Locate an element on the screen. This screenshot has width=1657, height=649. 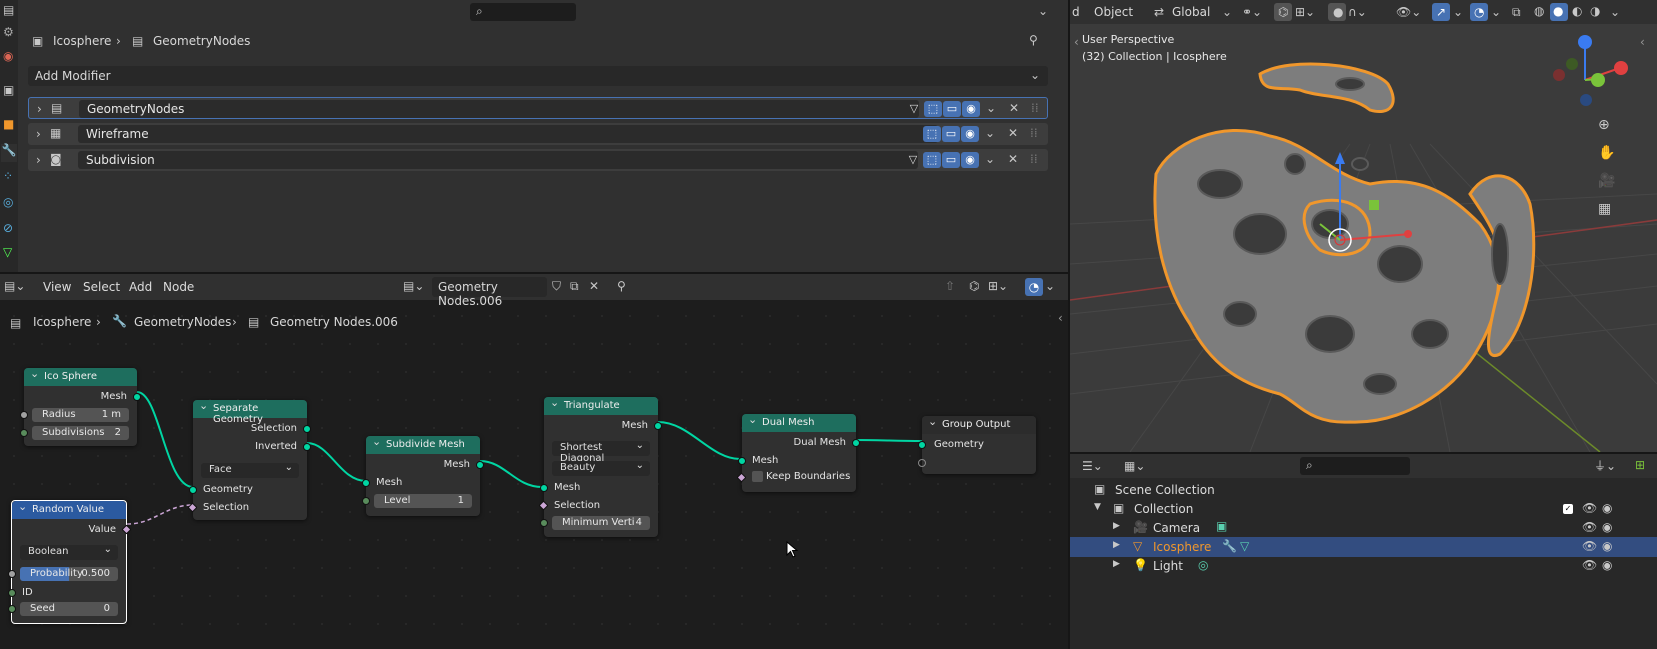
area-separator is located at coordinates (534, 273).